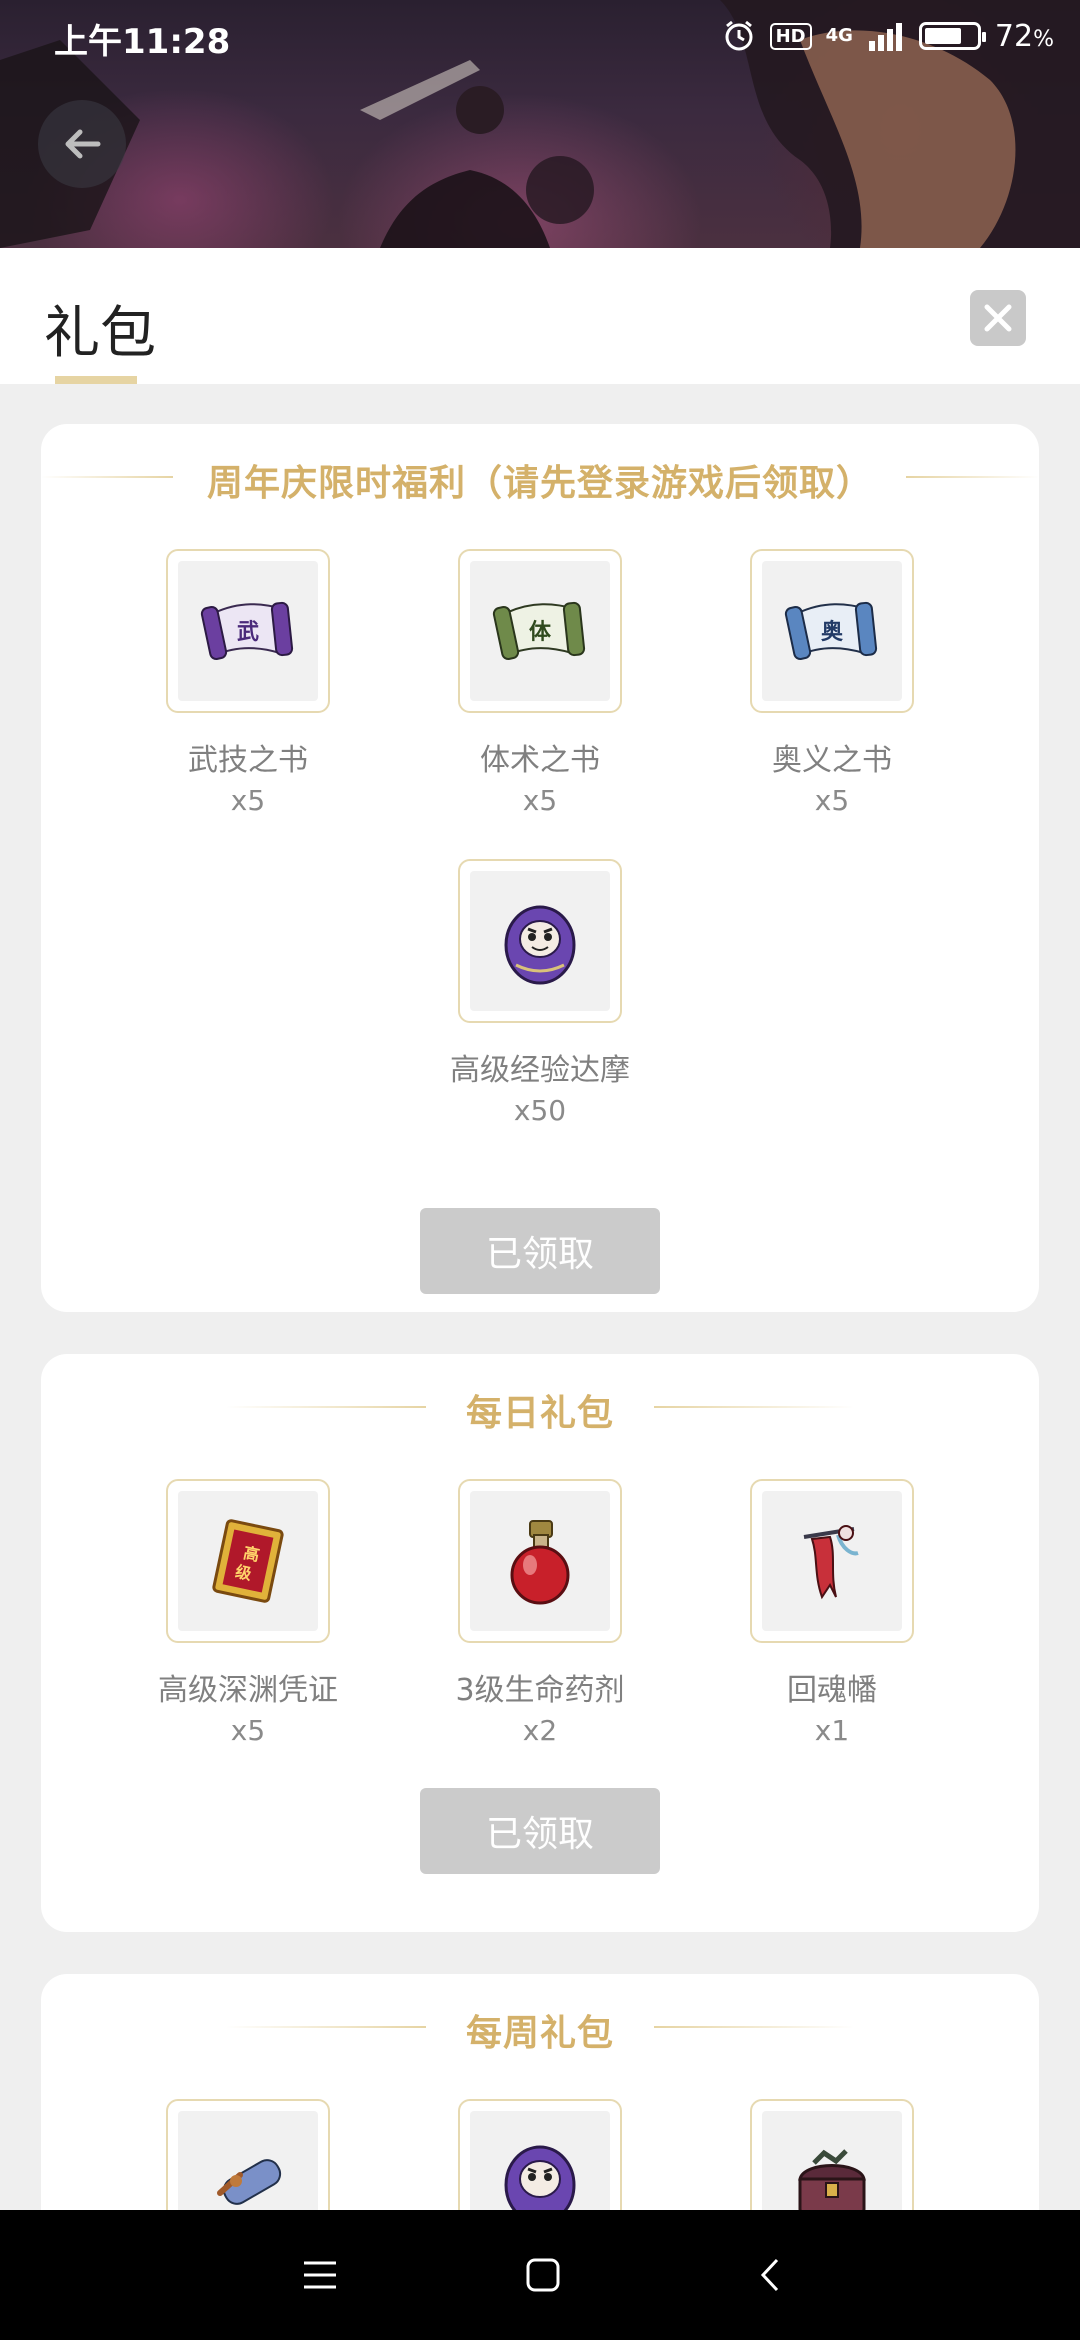 Image resolution: width=1080 pixels, height=2340 pixels. Describe the element at coordinates (249, 2182) in the screenshot. I see `scroll-roll-icon` at that location.